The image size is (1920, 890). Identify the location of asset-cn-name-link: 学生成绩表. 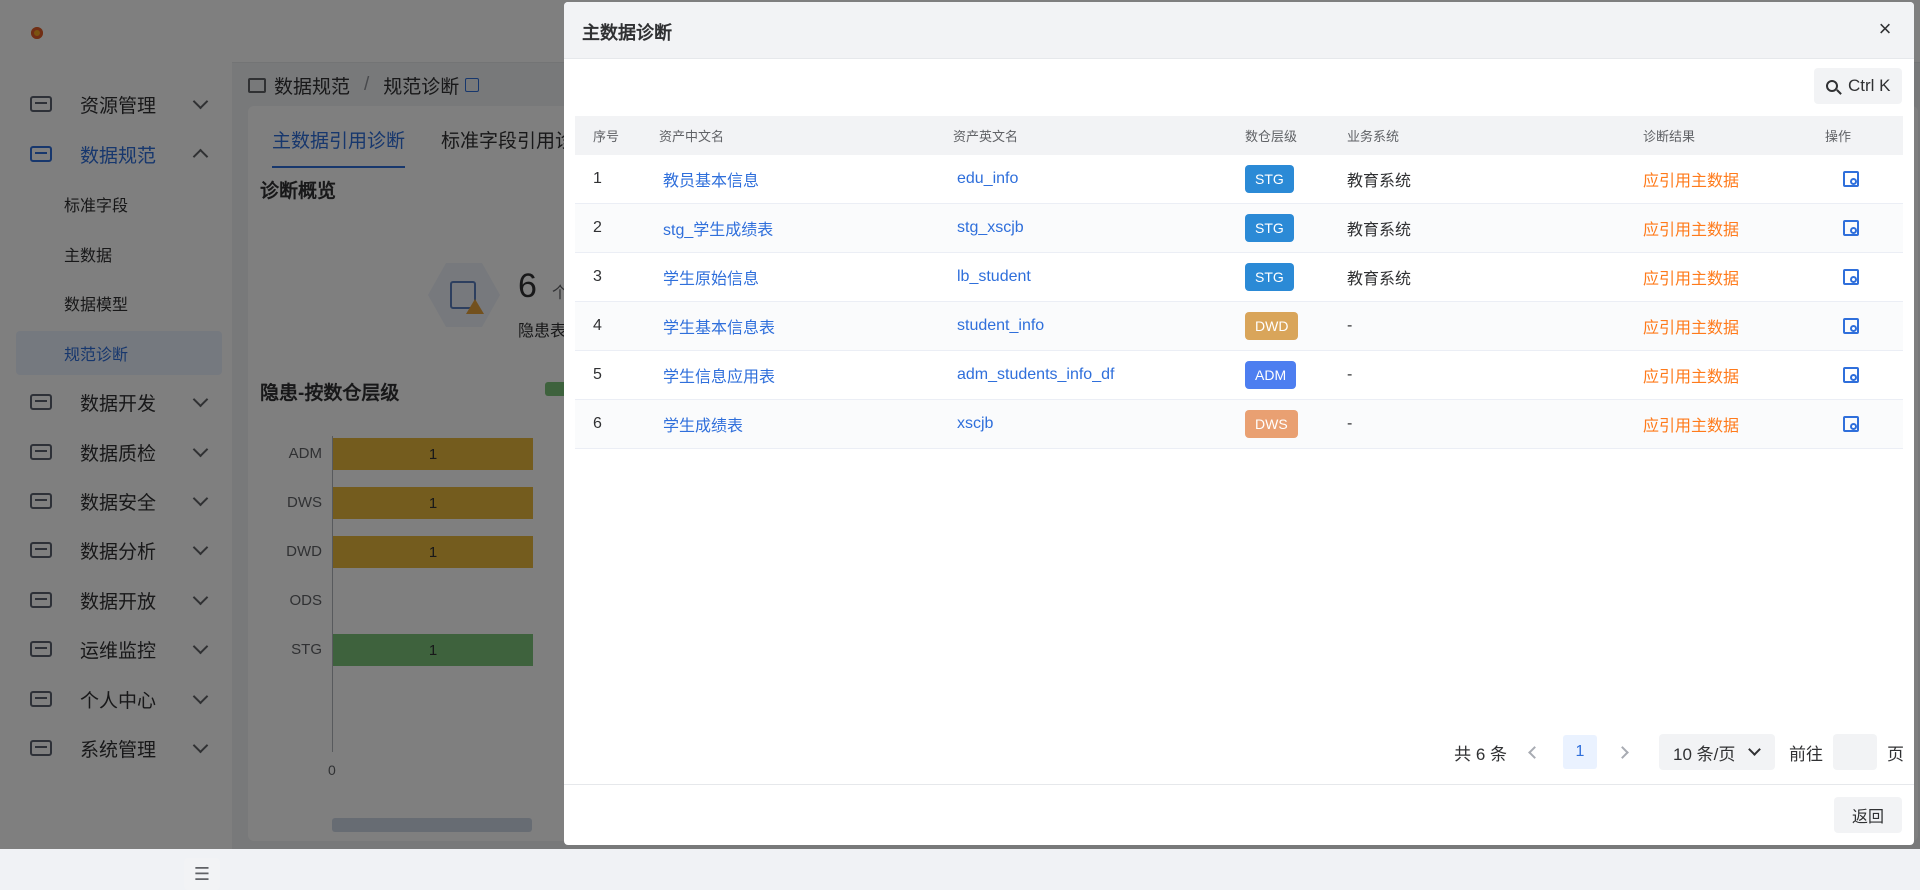
(703, 426).